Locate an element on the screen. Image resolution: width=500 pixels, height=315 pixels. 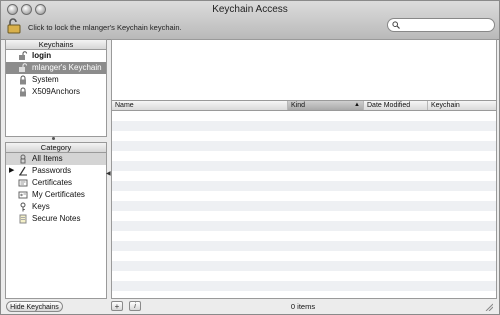
search-input is located at coordinates (446, 25).